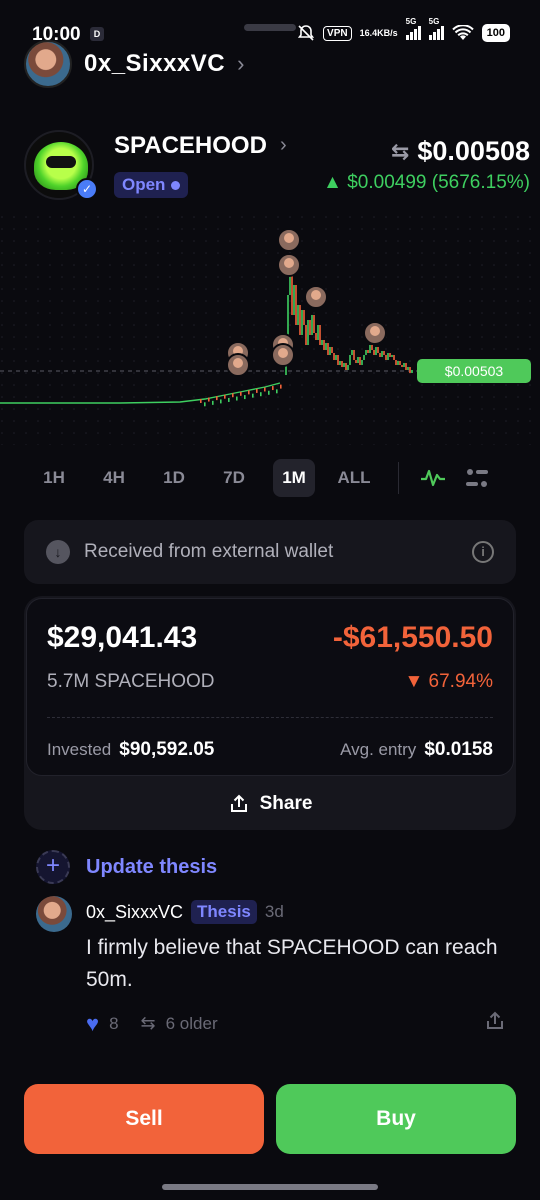  Describe the element at coordinates (114, 478) in the screenshot. I see `tab-4h: 4H` at that location.